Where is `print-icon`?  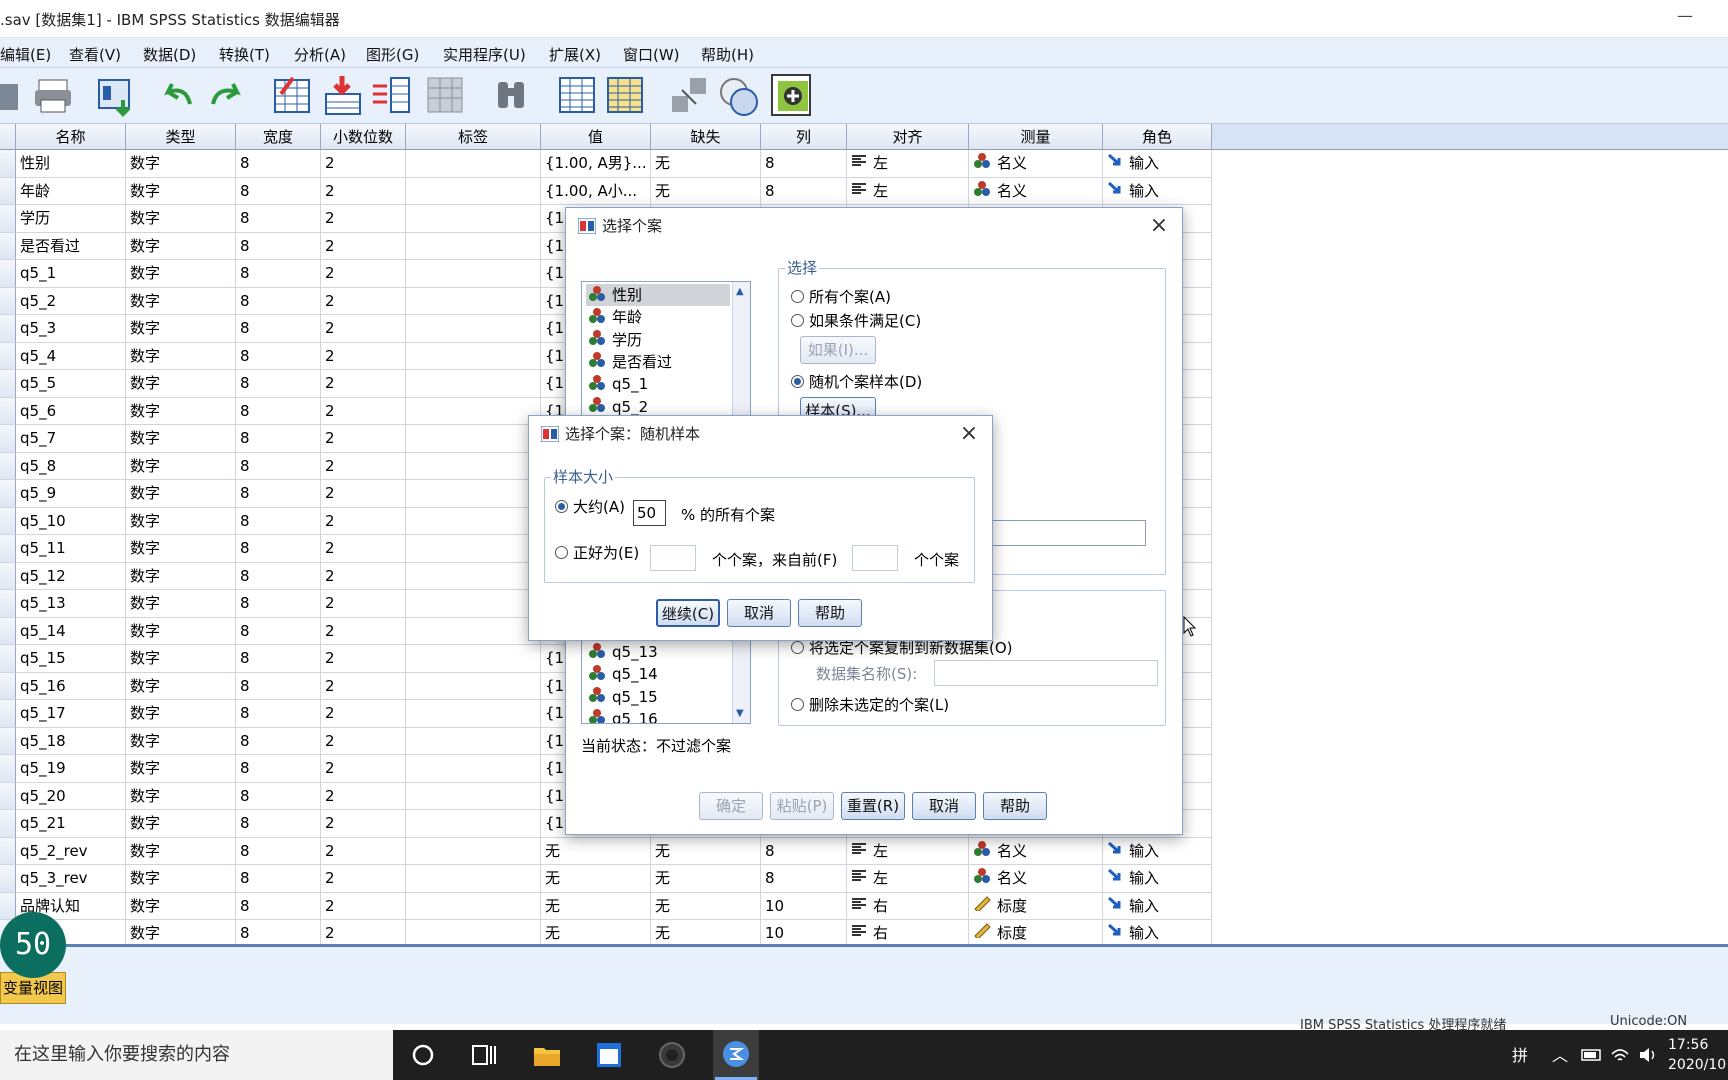
print-icon is located at coordinates (54, 96).